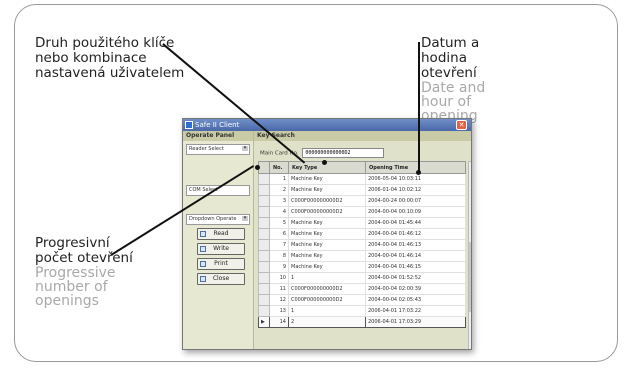 Image resolution: width=630 pixels, height=369 pixels. What do you see at coordinates (470, 277) in the screenshot?
I see `scrollbar-thumb` at bounding box center [470, 277].